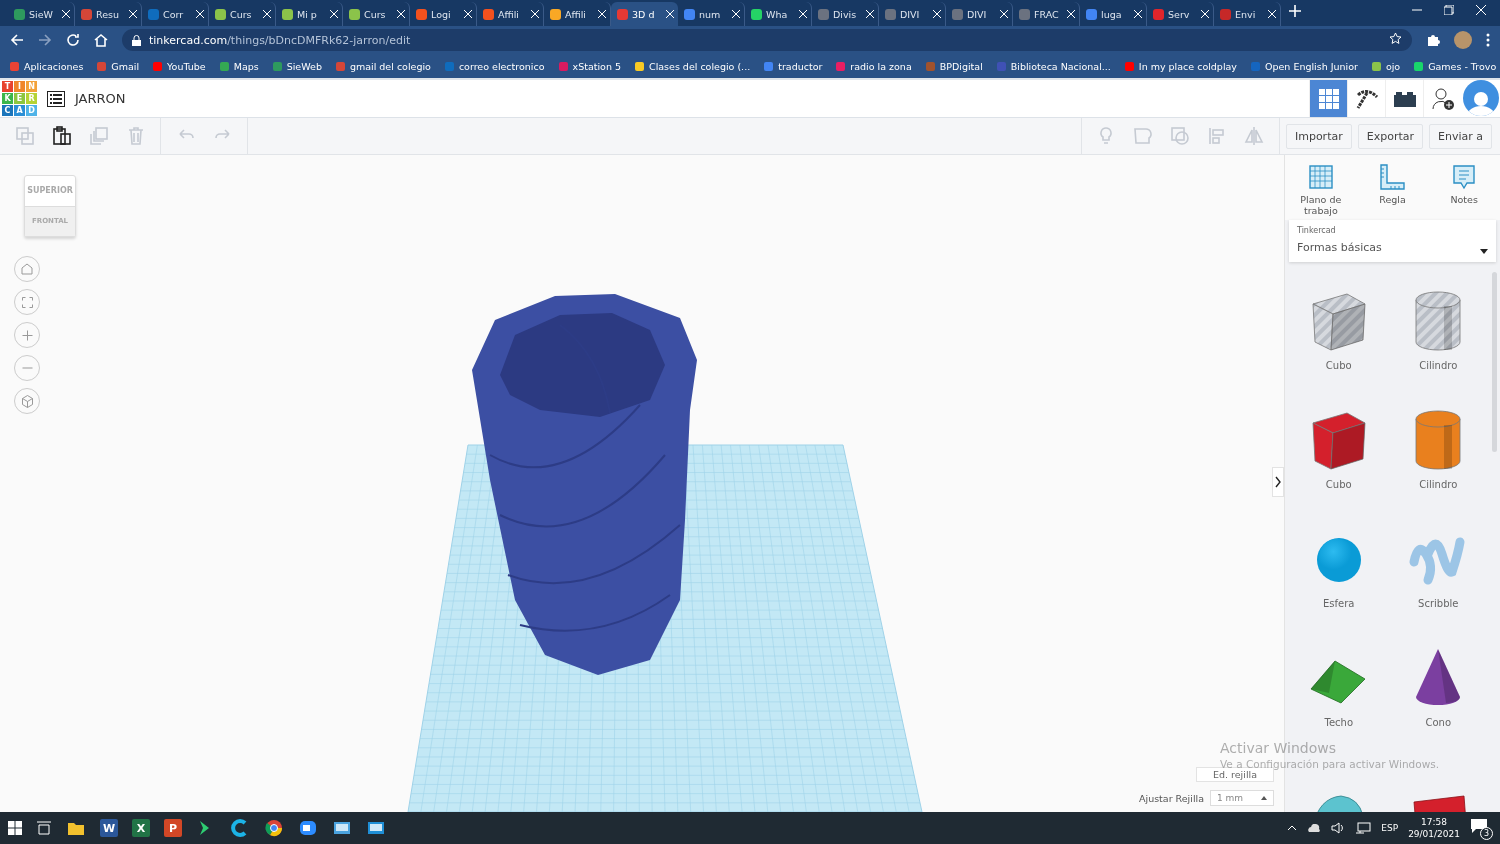 Image resolution: width=1500 pixels, height=844 pixels. I want to click on bookmark-link: Gmail, so click(118, 66).